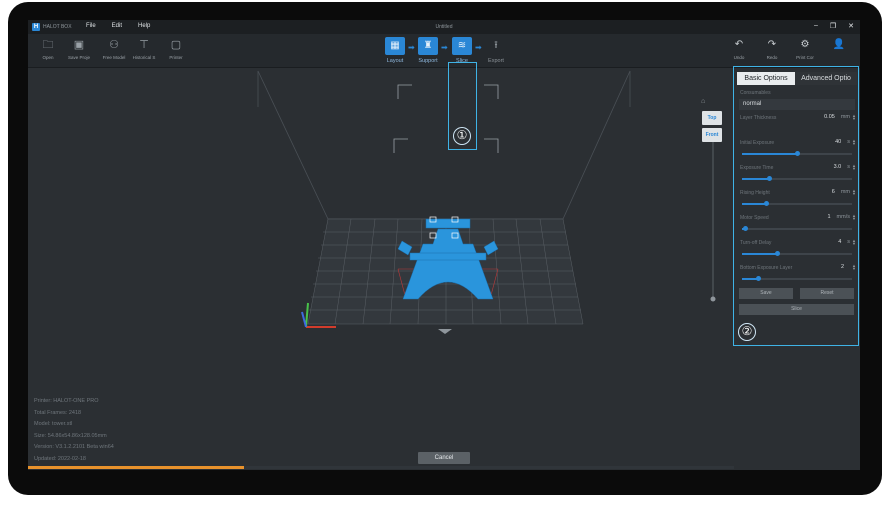 The height and width of the screenshot is (511, 886). What do you see at coordinates (712, 135) in the screenshot?
I see `view-front-button: Front` at bounding box center [712, 135].